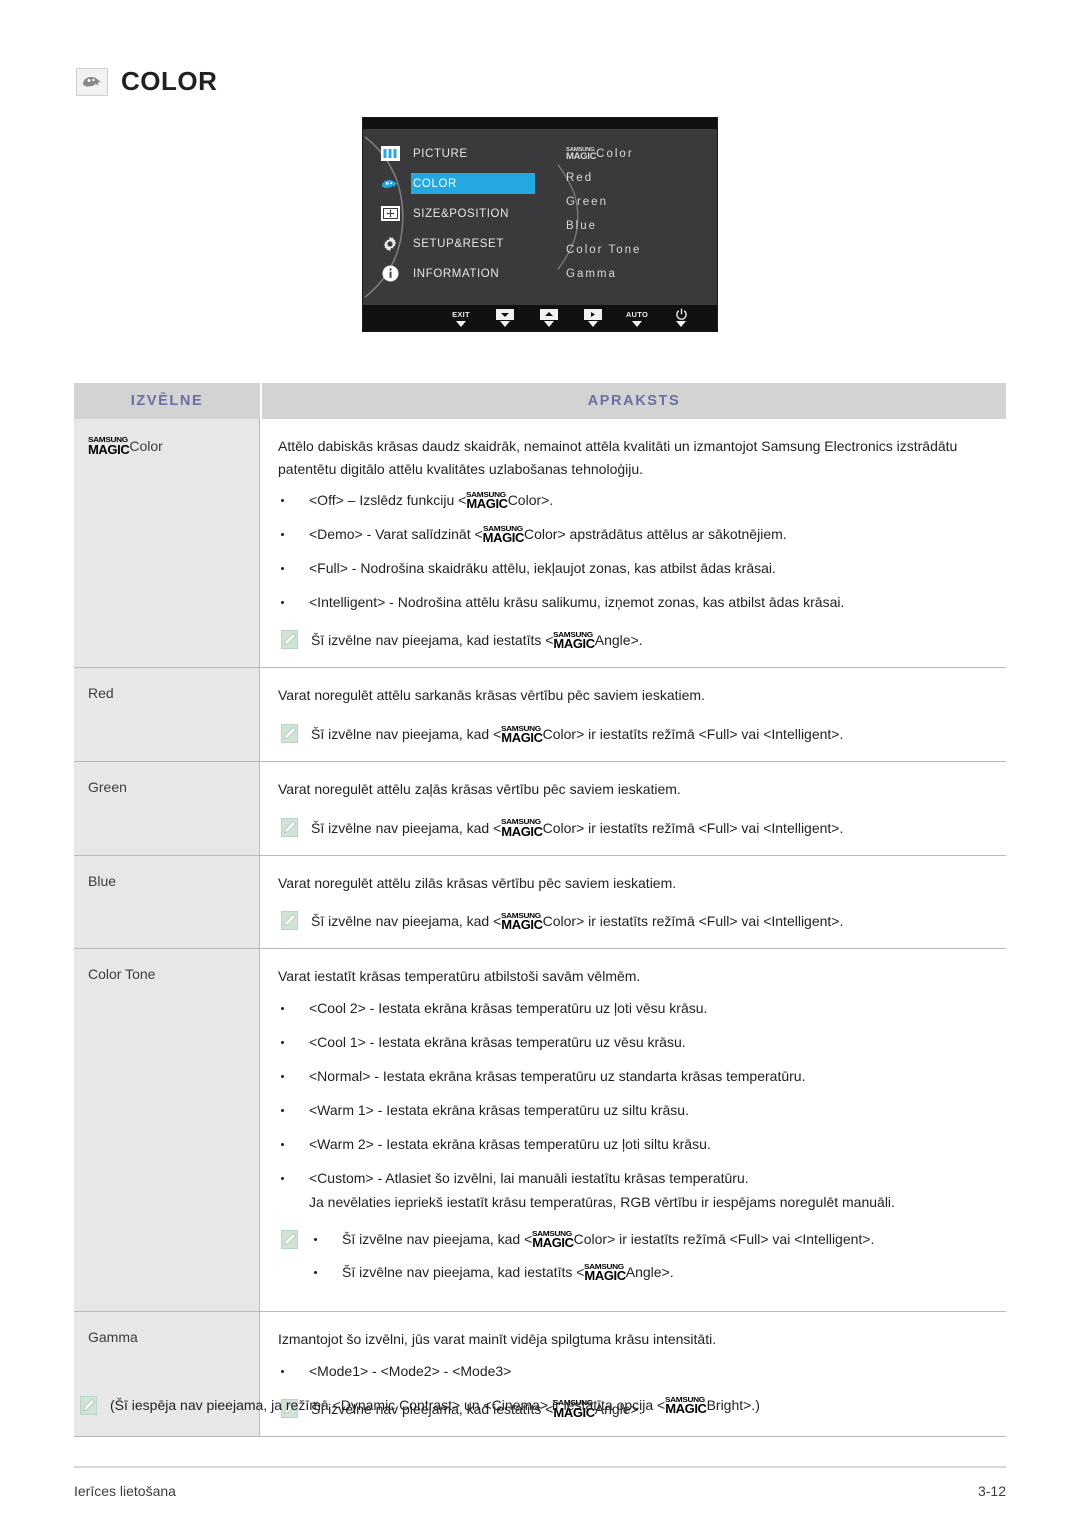 The width and height of the screenshot is (1080, 1527). I want to click on up-button, so click(549, 318).